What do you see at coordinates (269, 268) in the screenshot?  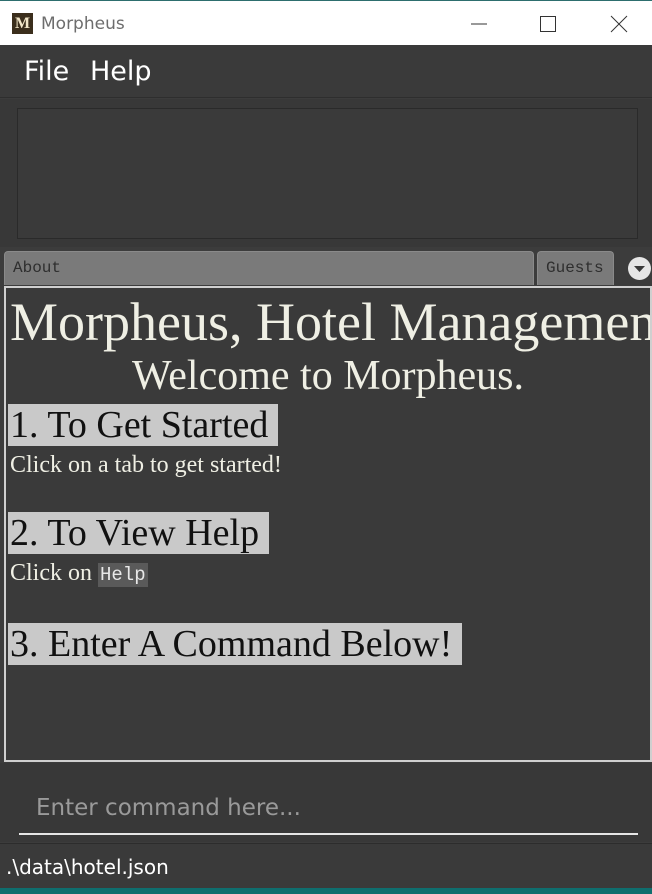 I see `tab-about: About` at bounding box center [269, 268].